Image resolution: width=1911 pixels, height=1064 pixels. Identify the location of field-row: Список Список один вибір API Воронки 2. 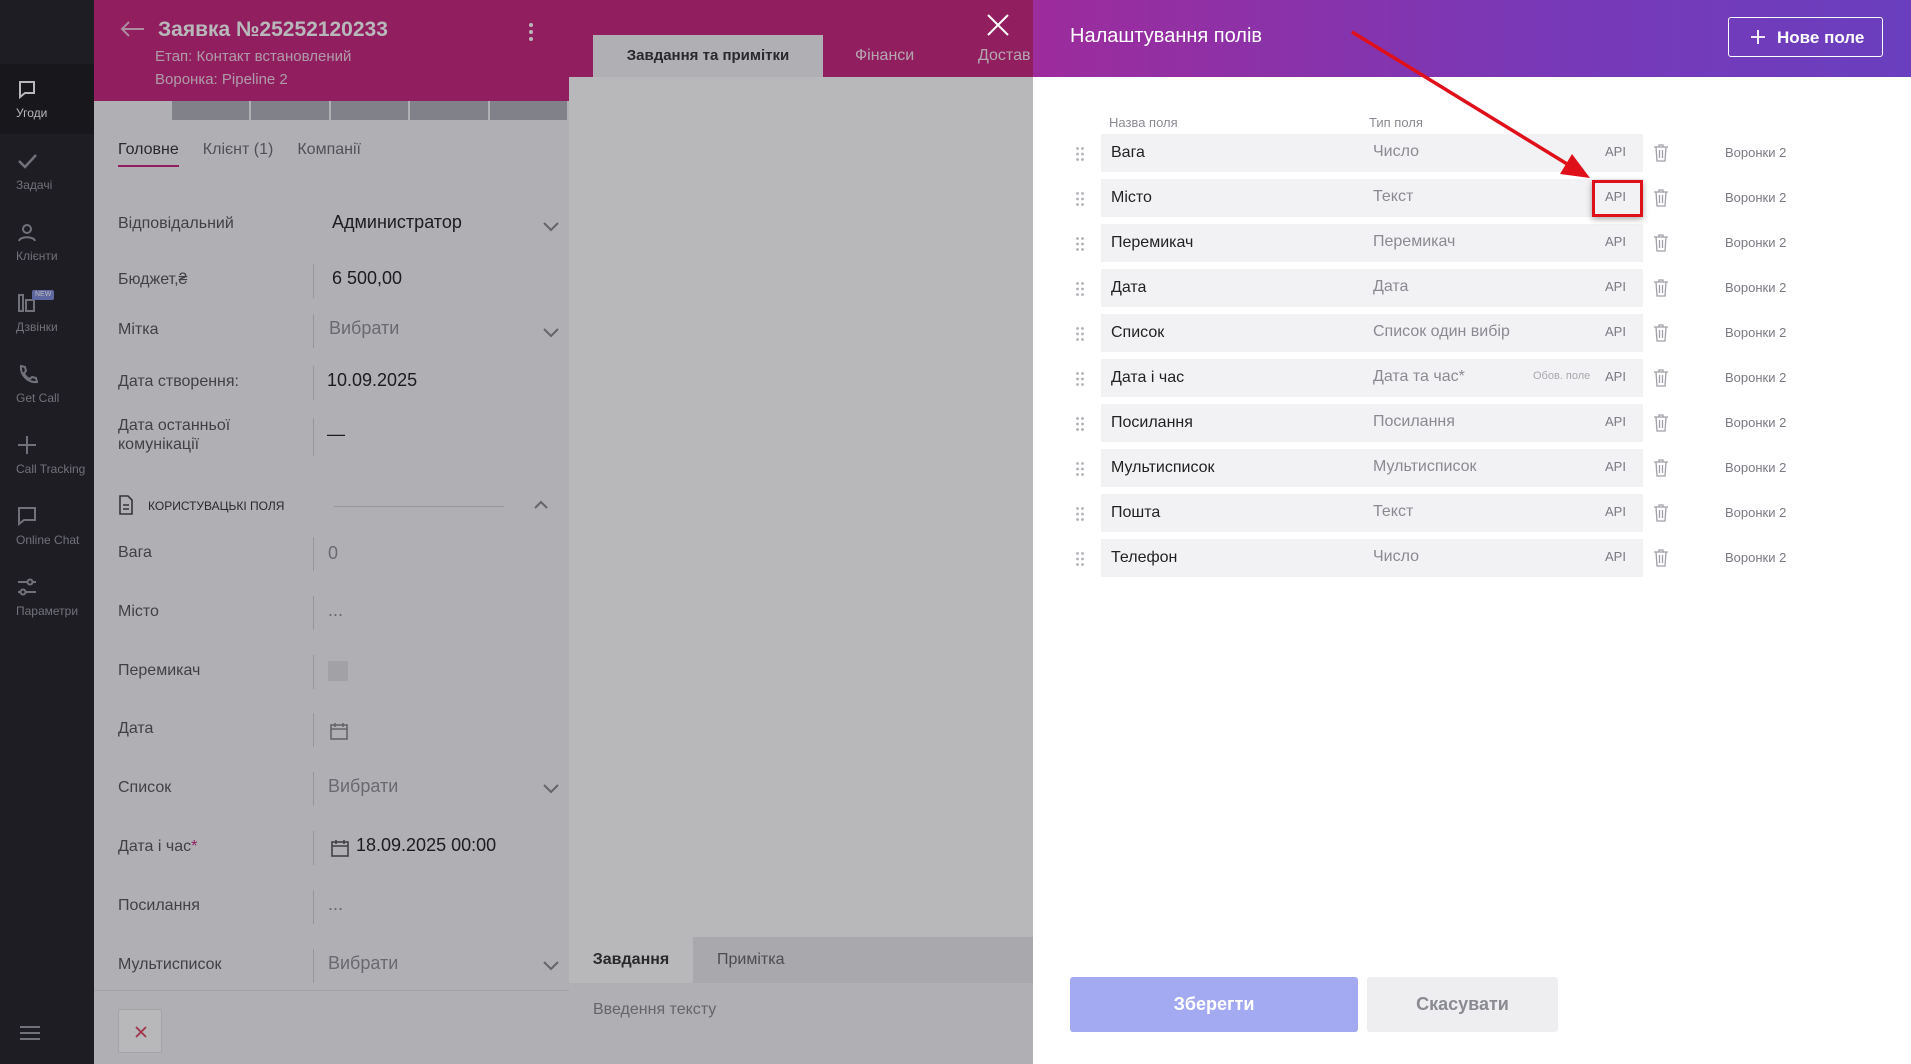
(1472, 333).